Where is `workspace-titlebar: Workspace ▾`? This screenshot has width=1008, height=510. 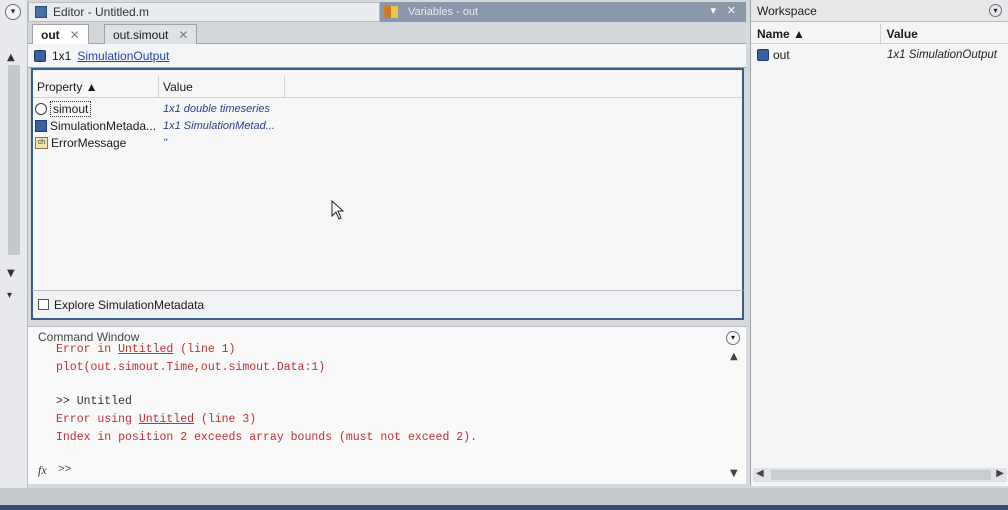
workspace-titlebar: Workspace ▾ is located at coordinates (879, 11).